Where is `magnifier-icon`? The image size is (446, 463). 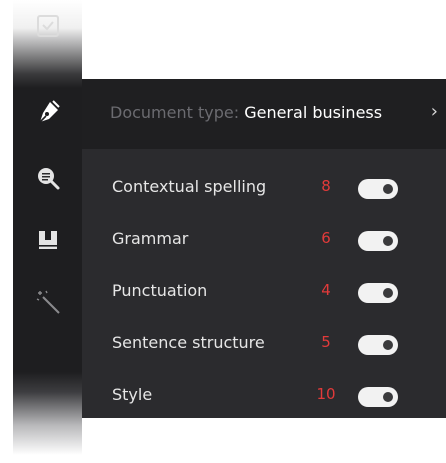
magnifier-icon is located at coordinates (47, 178).